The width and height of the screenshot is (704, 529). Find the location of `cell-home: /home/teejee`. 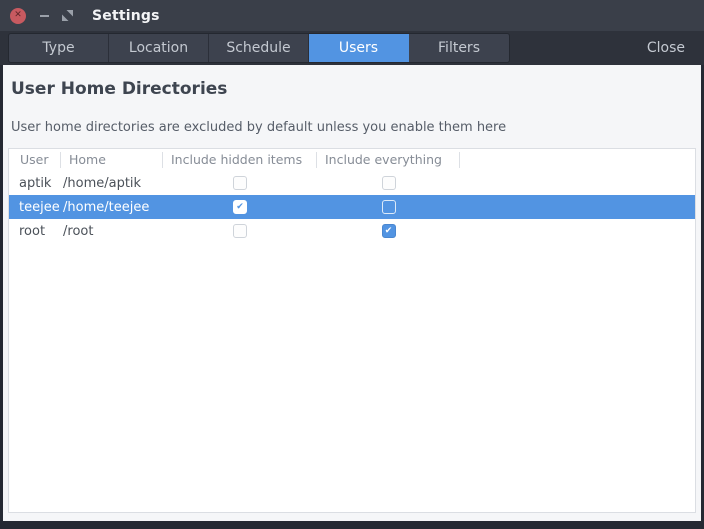

cell-home: /home/teejee is located at coordinates (106, 207).